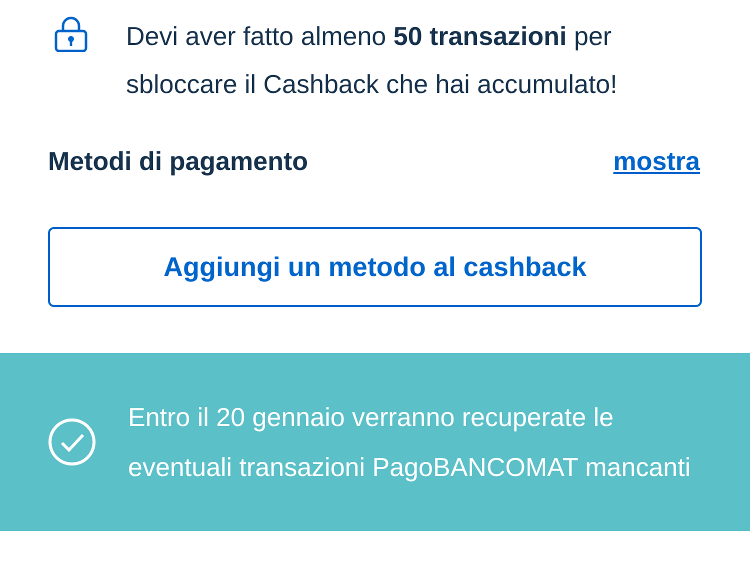 The height and width of the screenshot is (570, 750). Describe the element at coordinates (178, 161) in the screenshot. I see `section-title: Metodi di pagamento` at that location.